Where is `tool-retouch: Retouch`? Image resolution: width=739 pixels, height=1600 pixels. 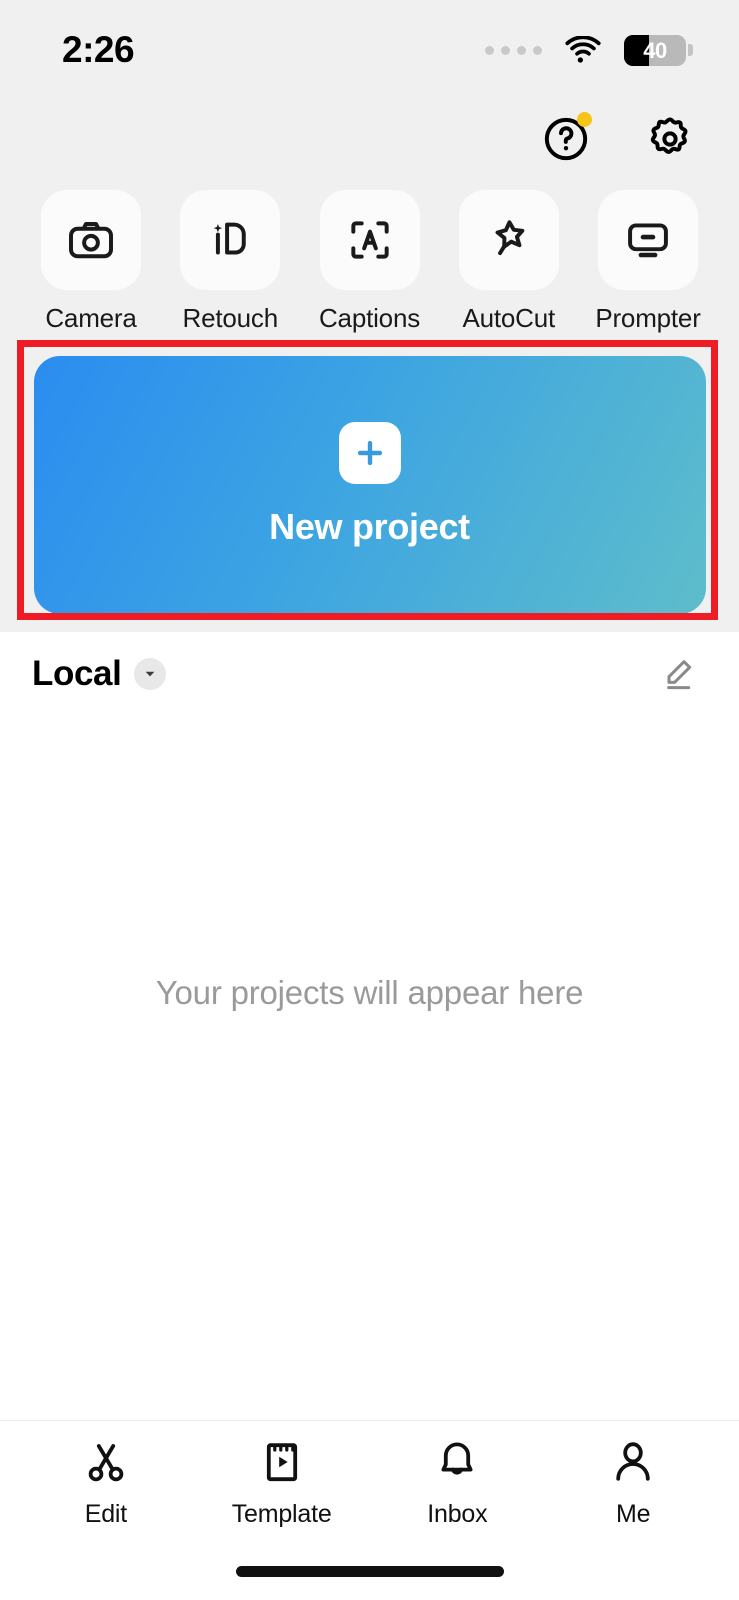 tool-retouch: Retouch is located at coordinates (230, 262).